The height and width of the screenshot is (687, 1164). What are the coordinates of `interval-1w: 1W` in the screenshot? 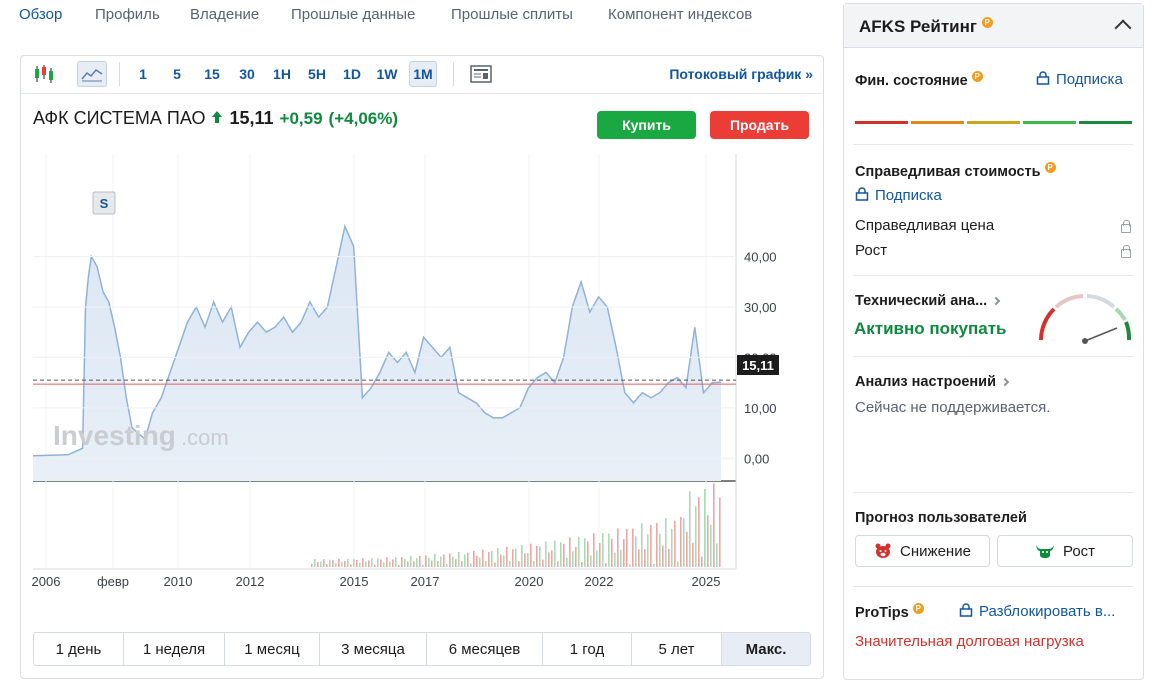 It's located at (387, 74).